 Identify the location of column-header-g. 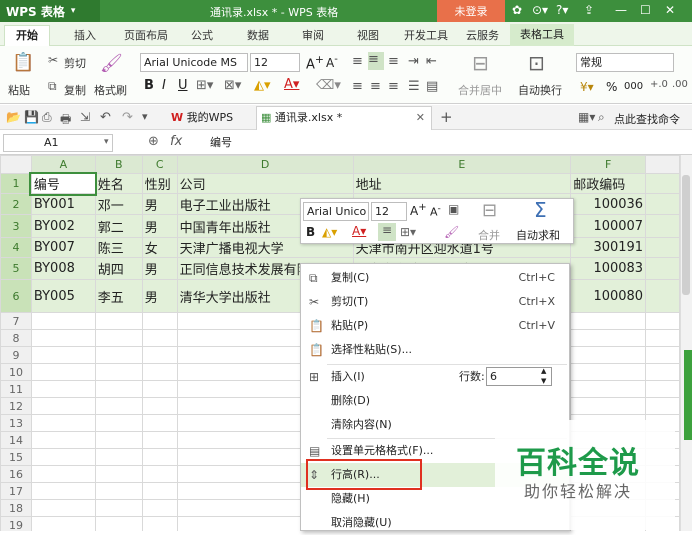
(662, 164).